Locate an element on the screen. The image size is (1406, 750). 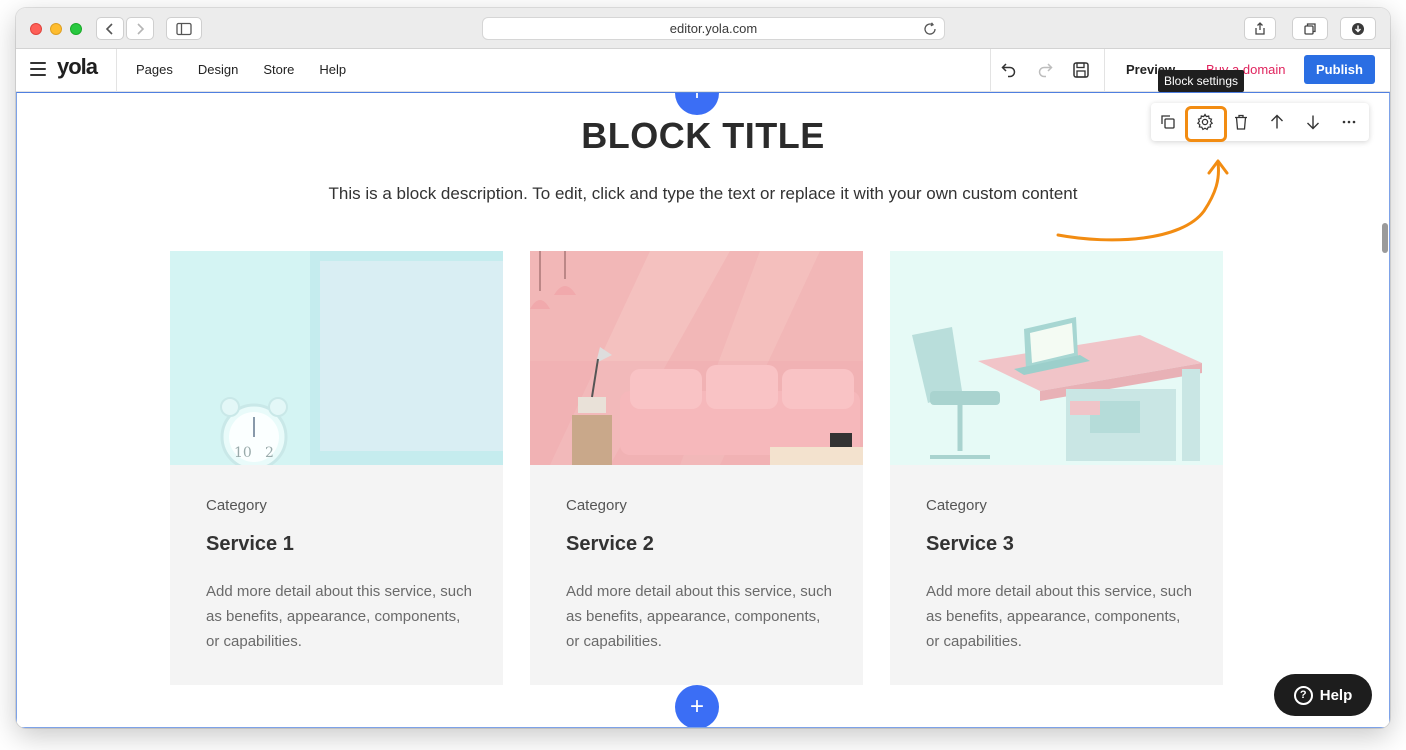
sidebar-icon is located at coordinates (184, 28).